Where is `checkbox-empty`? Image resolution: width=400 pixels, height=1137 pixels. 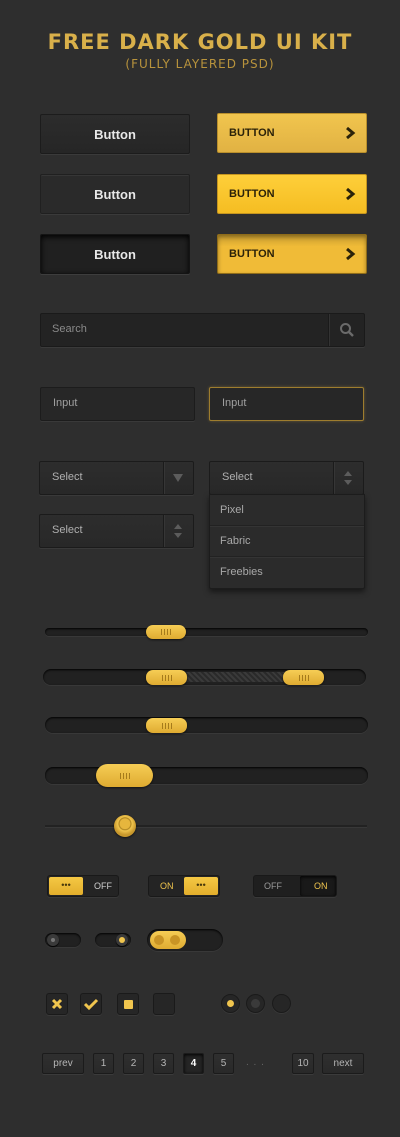 checkbox-empty is located at coordinates (164, 1004).